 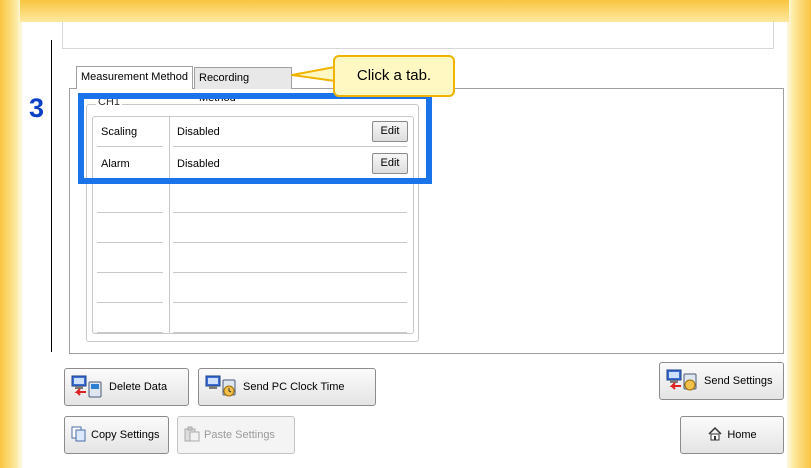 I want to click on margin-rule, so click(x=51, y=196).